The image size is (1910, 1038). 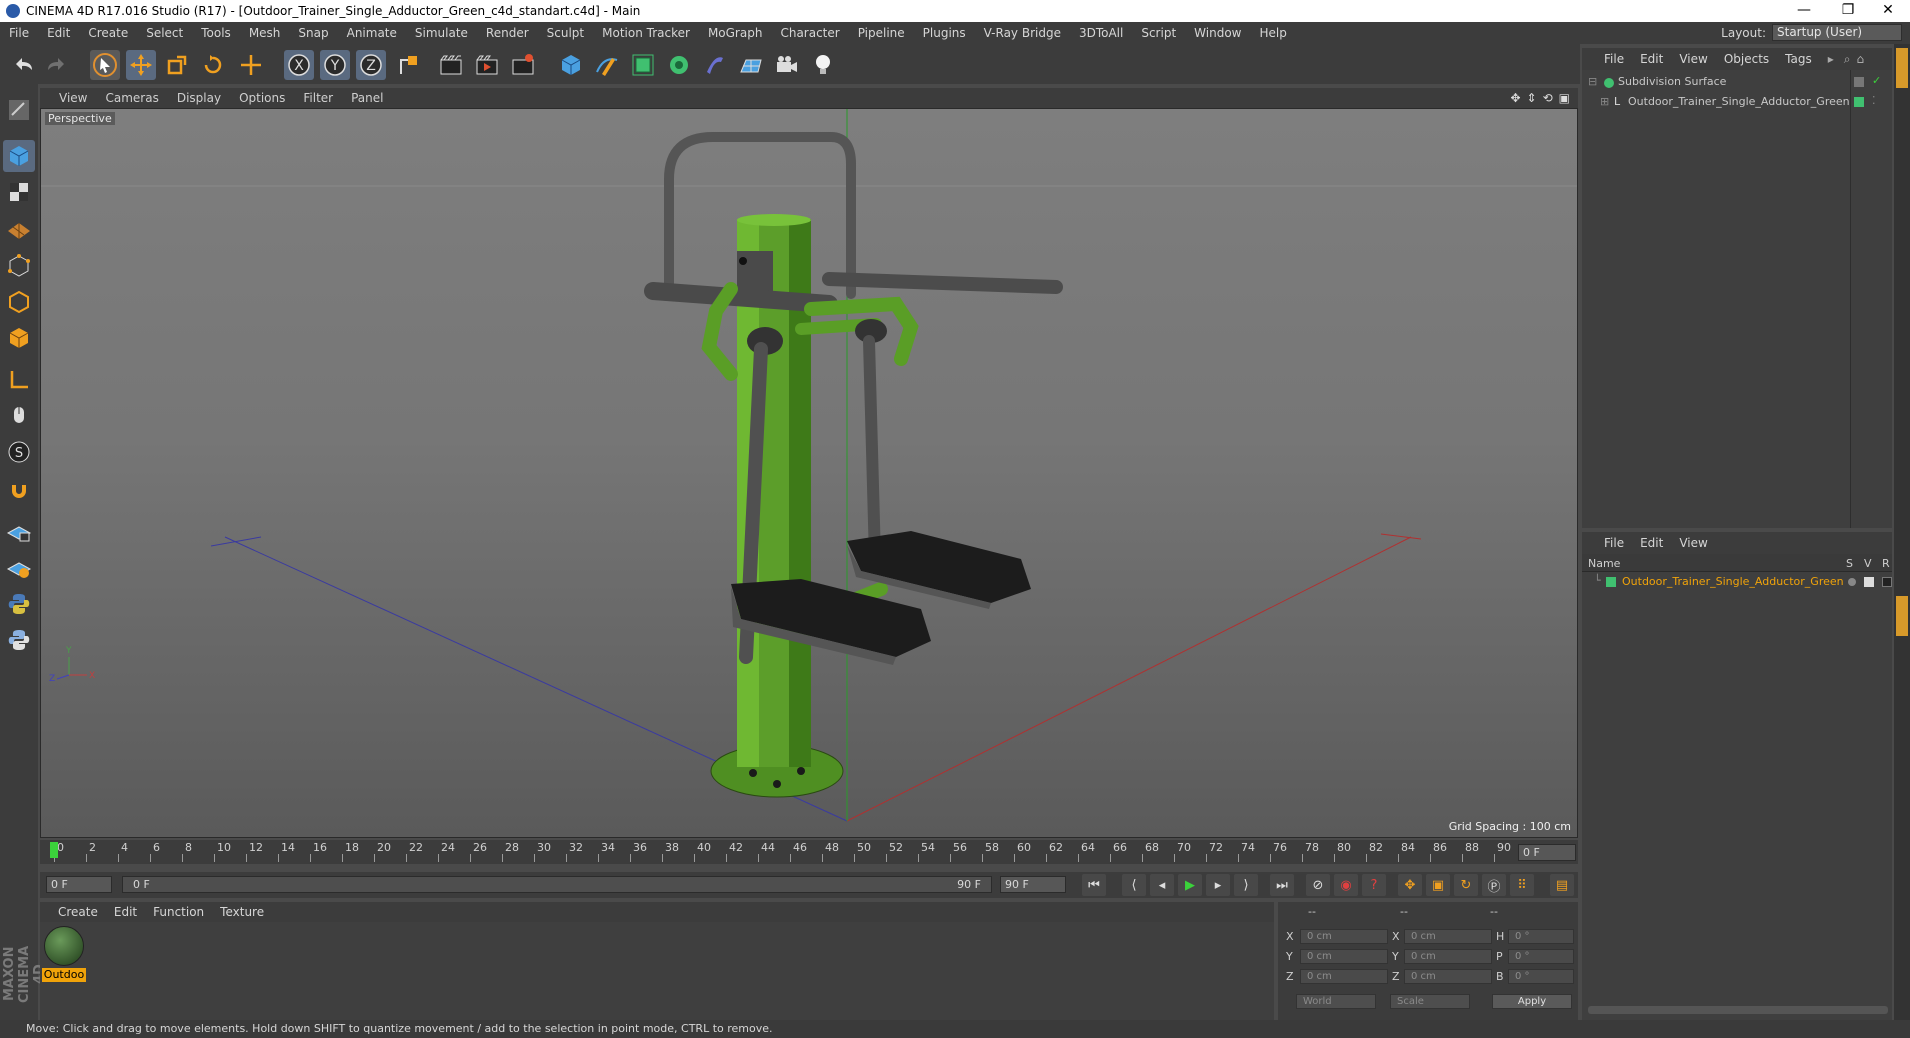 What do you see at coordinates (105, 65) in the screenshot?
I see `select-arrow-icon` at bounding box center [105, 65].